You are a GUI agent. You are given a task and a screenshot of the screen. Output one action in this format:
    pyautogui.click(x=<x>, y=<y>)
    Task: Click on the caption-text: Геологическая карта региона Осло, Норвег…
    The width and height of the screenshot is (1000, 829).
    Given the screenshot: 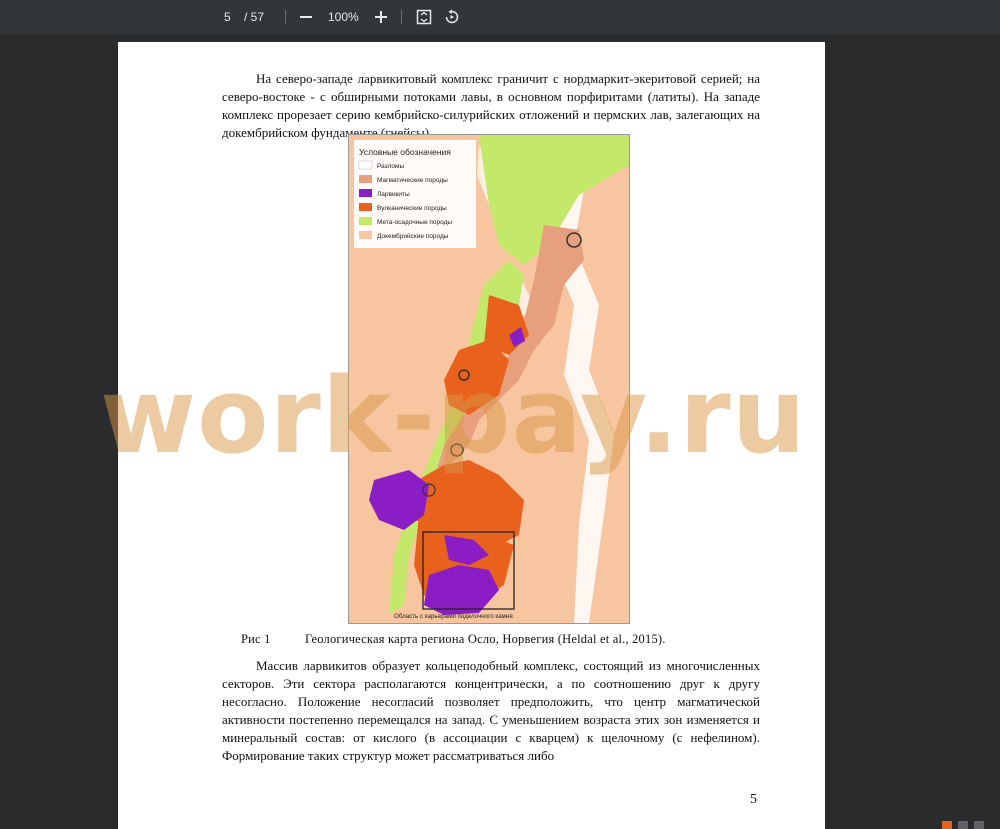 What is the action you would take?
    pyautogui.click(x=485, y=639)
    